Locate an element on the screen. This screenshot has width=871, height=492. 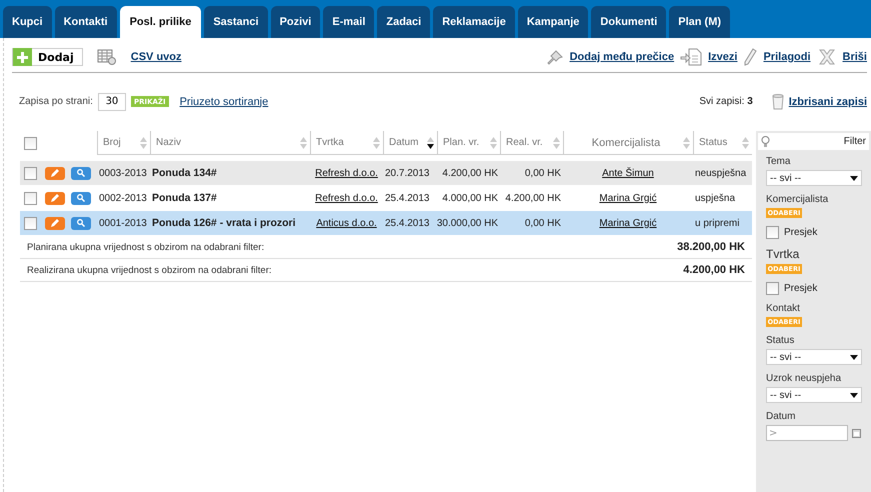
column-header: Broj is located at coordinates (123, 143).